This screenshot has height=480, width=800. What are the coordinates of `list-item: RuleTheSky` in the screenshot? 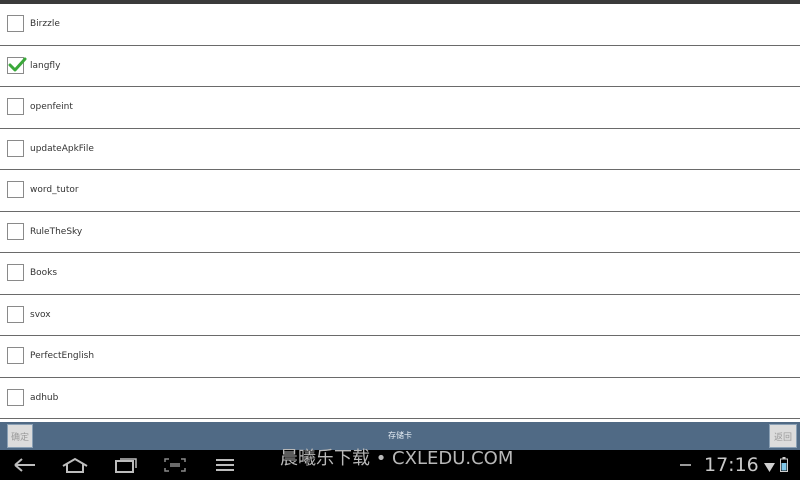 It's located at (400, 232).